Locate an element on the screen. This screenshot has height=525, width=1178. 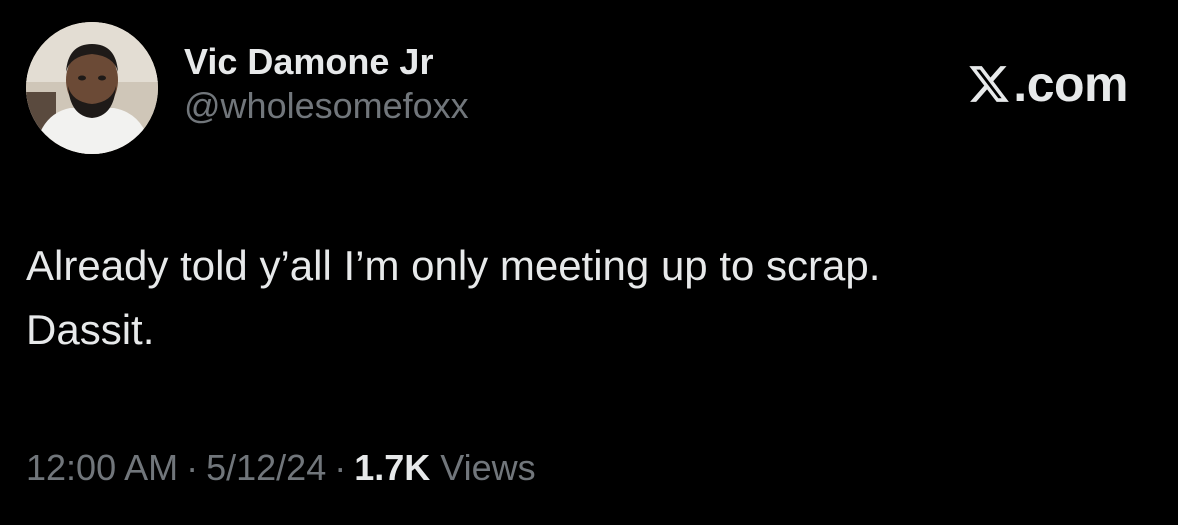
views-label: Views is located at coordinates (488, 467).